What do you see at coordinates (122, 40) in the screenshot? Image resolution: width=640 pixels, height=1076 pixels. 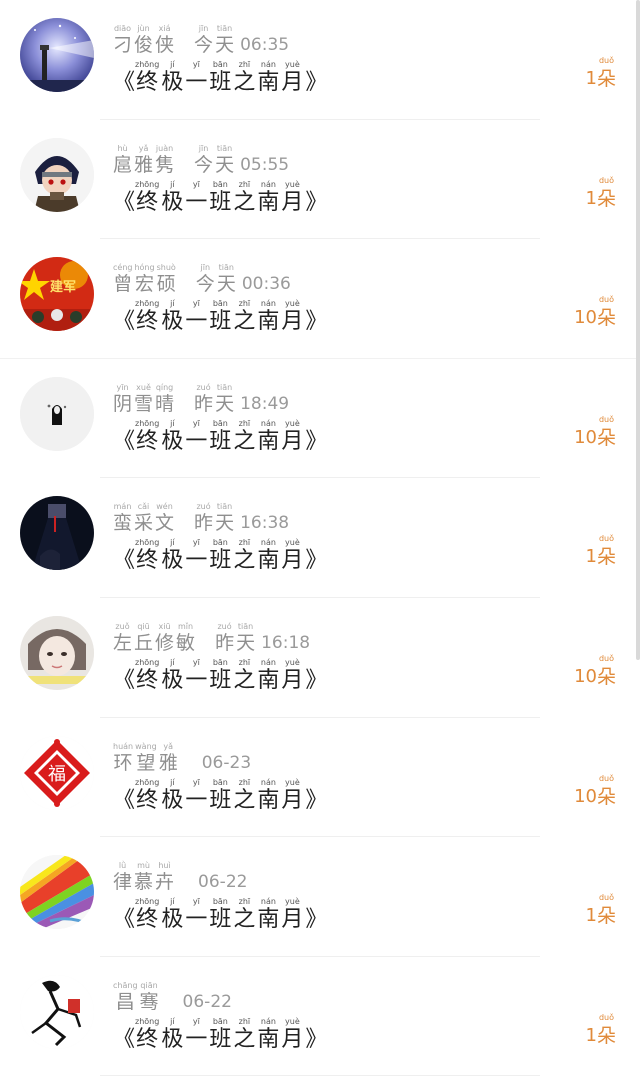 I see `ruby-char: diāo 刁` at bounding box center [122, 40].